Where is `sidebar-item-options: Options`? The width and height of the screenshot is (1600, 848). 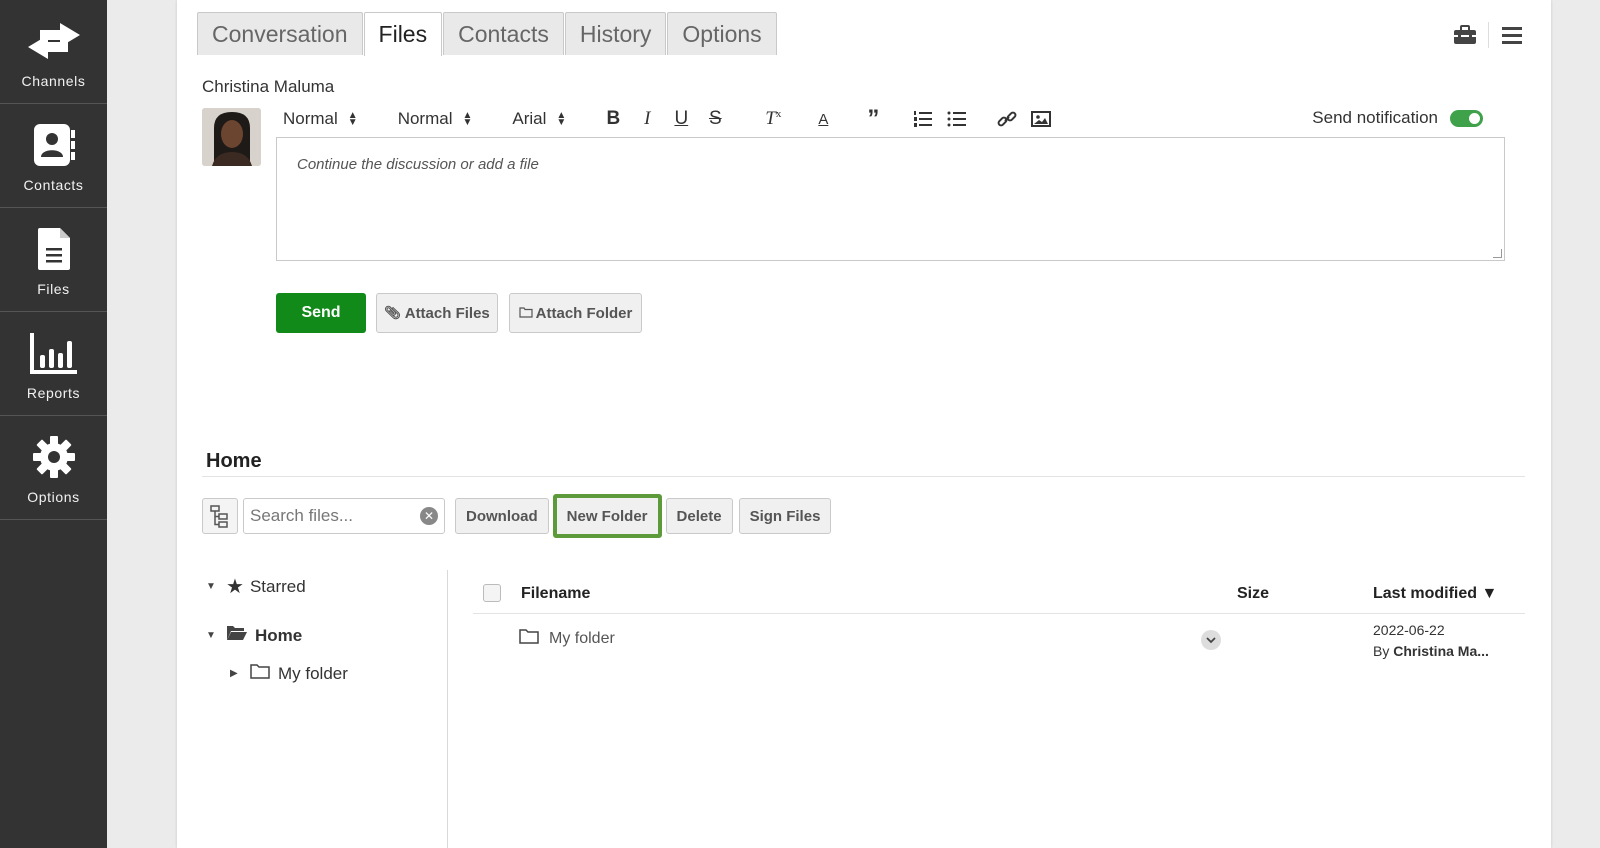
sidebar-item-options: Options is located at coordinates (53, 468).